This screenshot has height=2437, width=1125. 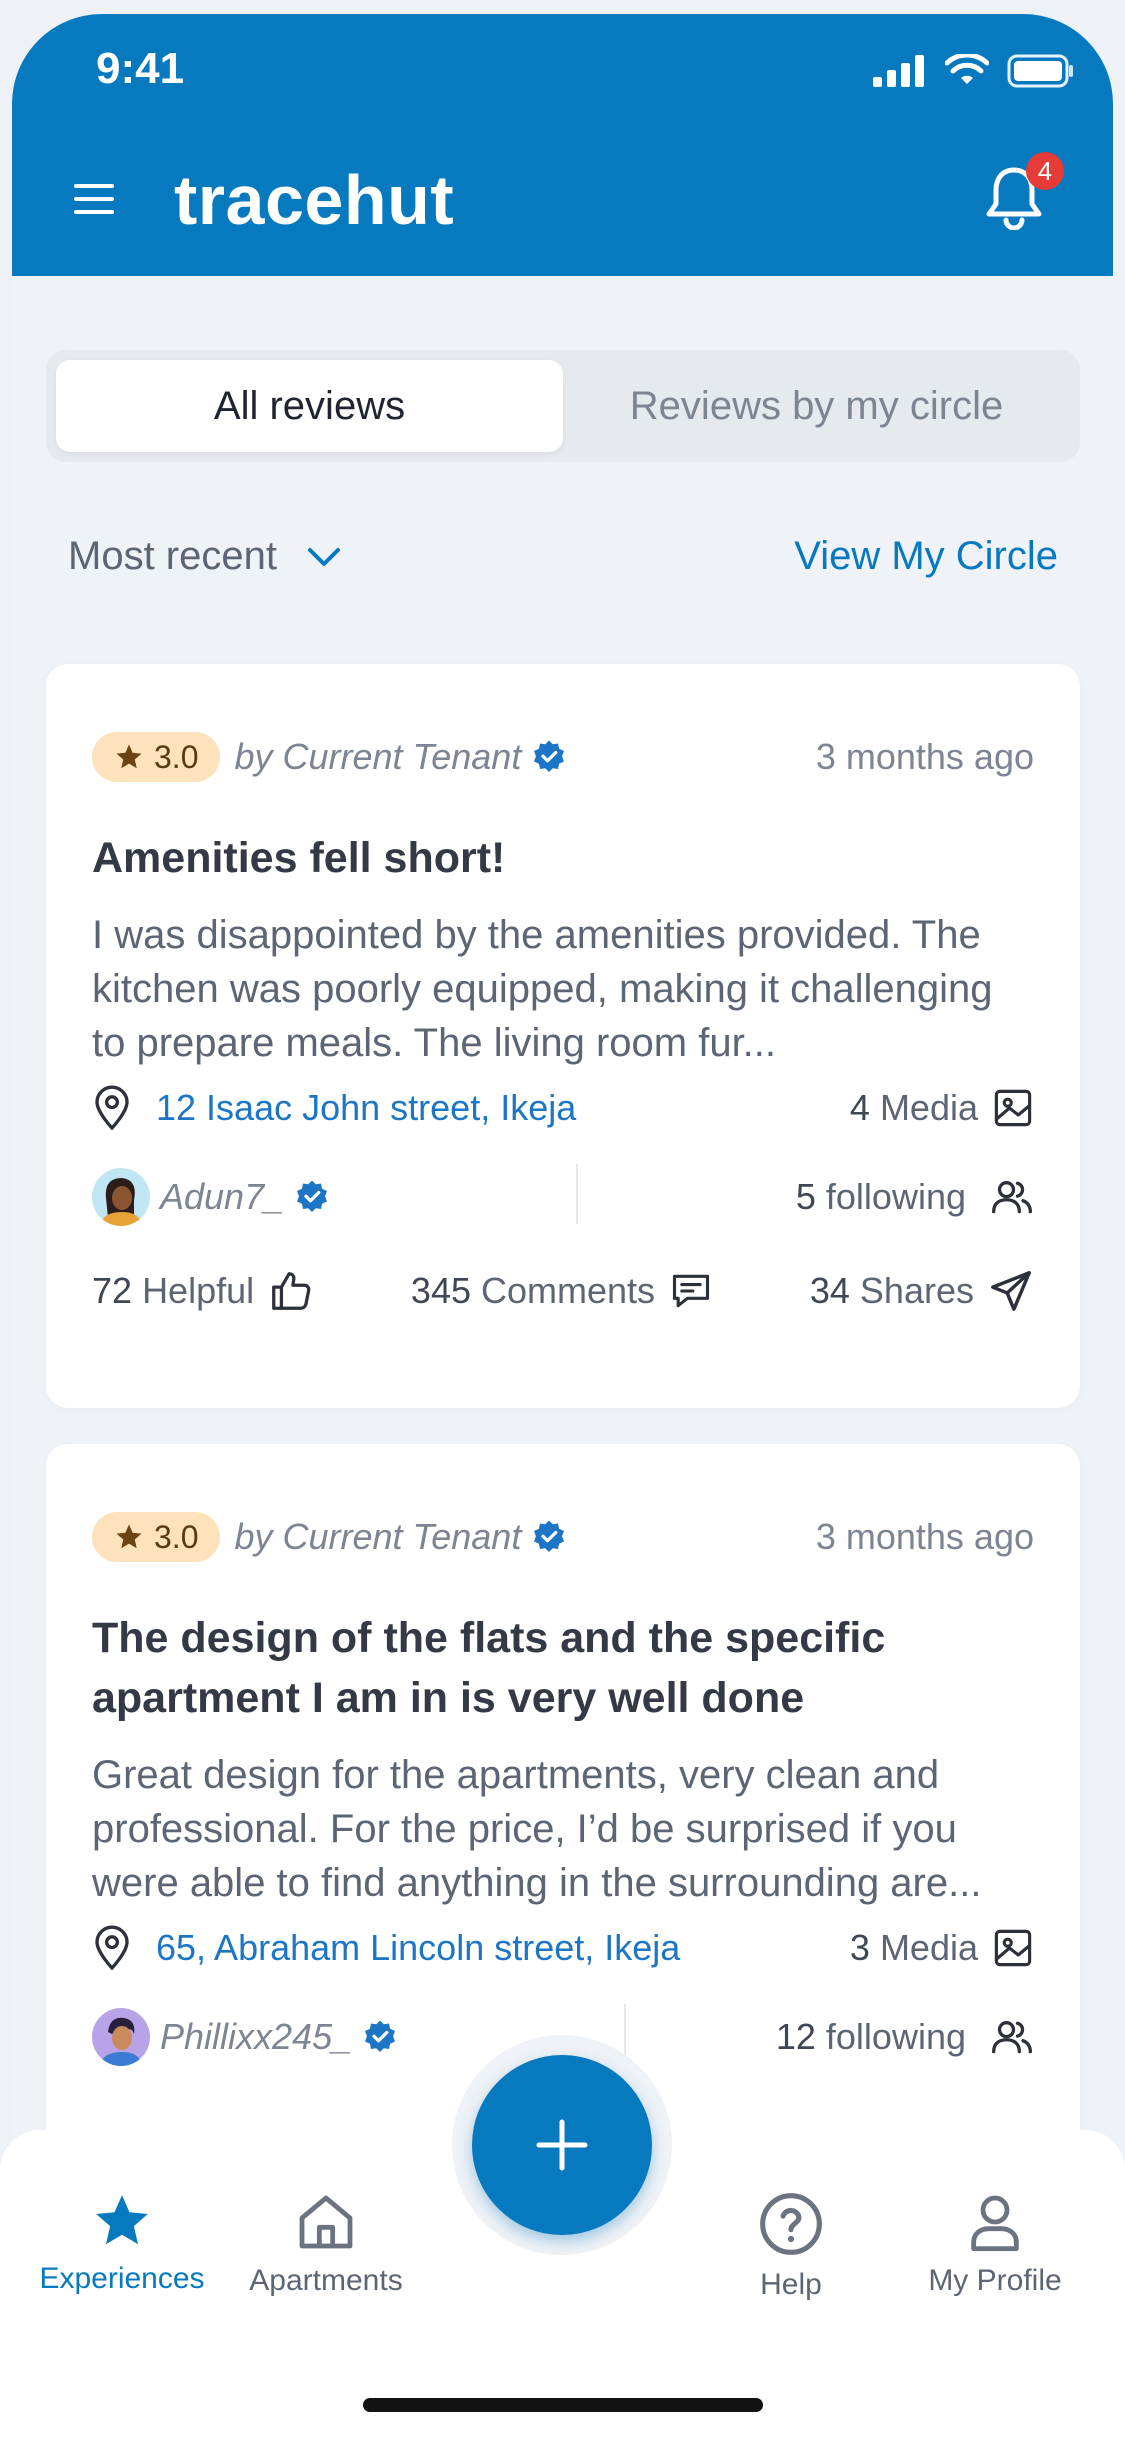 I want to click on tab-all-reviews: All reviews, so click(x=309, y=406).